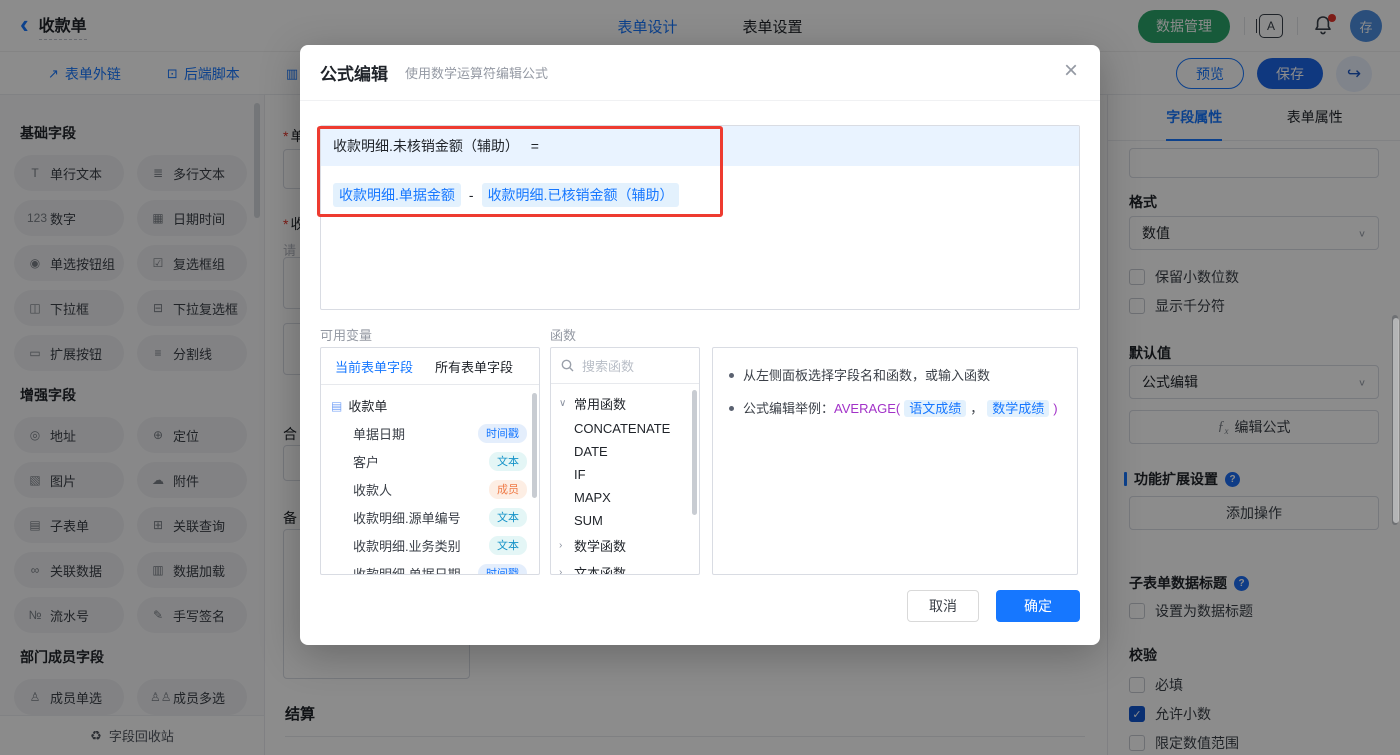  What do you see at coordinates (563, 403) in the screenshot?
I see `chevron-down-icon: ∨` at bounding box center [563, 403].